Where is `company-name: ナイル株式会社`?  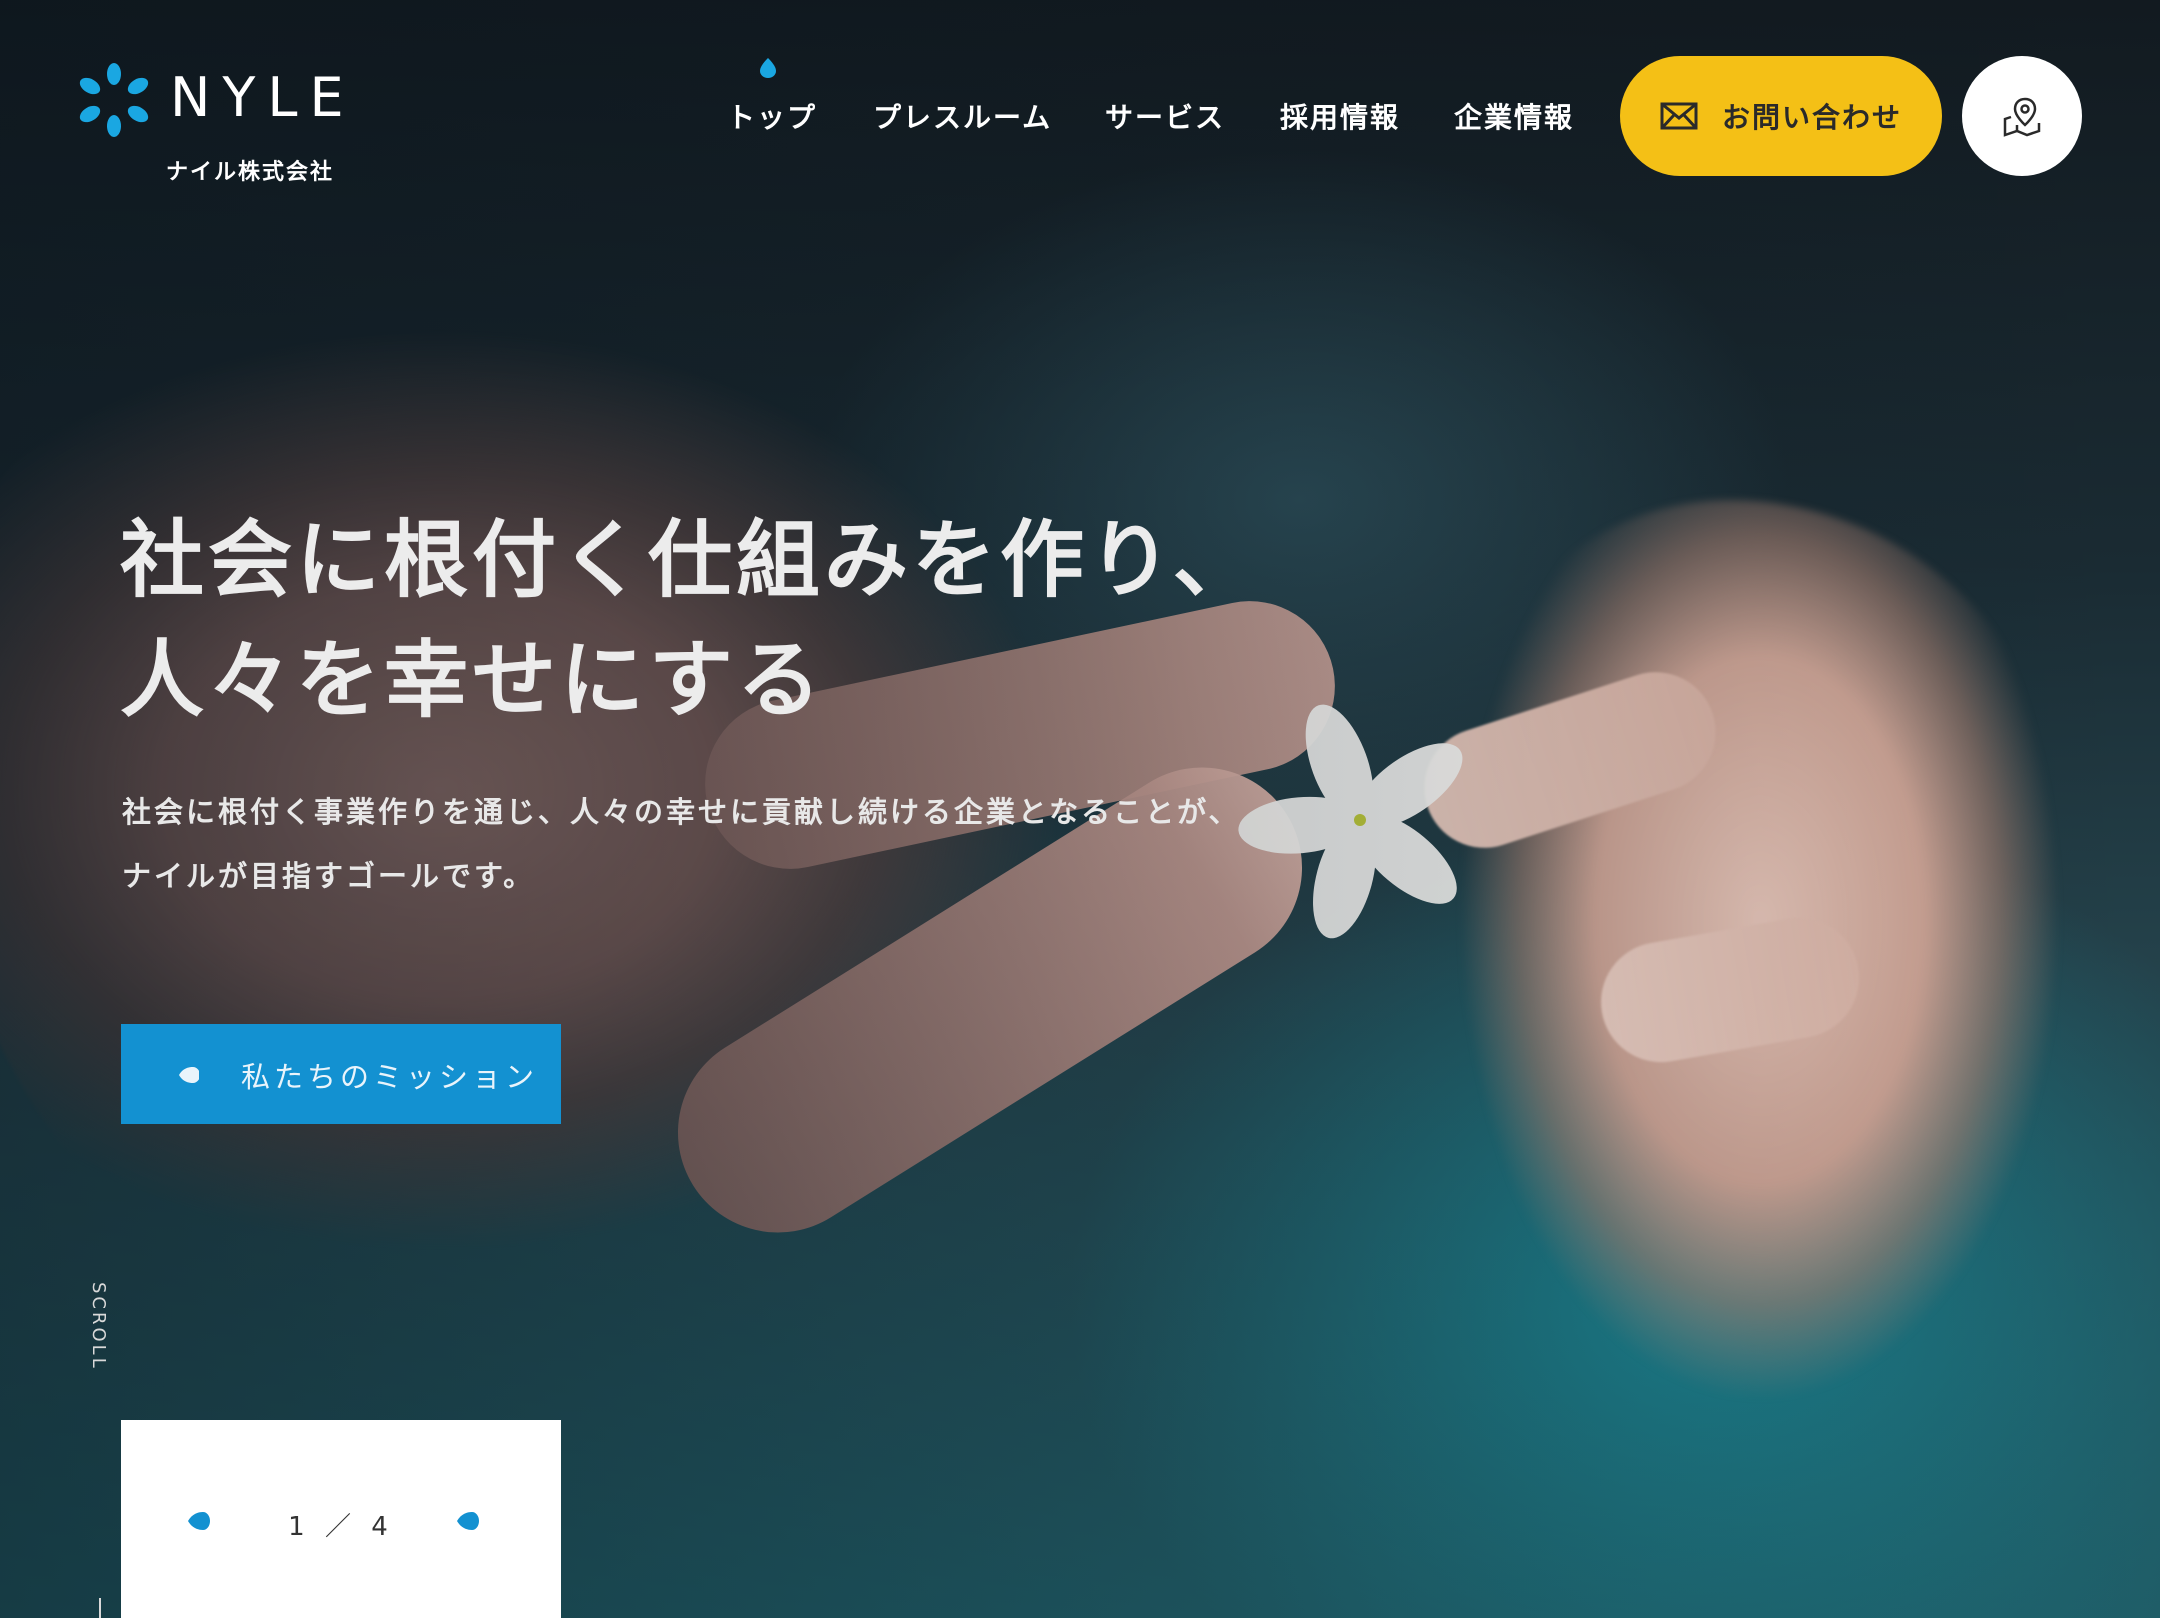 company-name: ナイル株式会社 is located at coordinates (250, 172).